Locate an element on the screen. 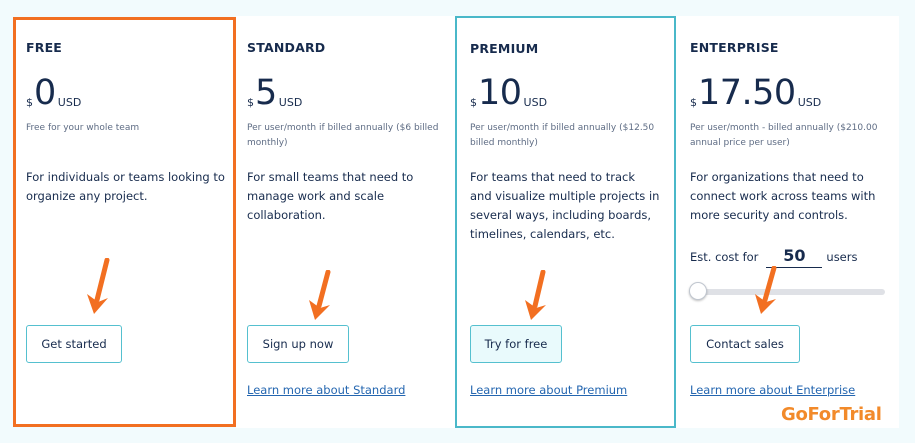  contact-sales-button: Contact sales is located at coordinates (745, 344).